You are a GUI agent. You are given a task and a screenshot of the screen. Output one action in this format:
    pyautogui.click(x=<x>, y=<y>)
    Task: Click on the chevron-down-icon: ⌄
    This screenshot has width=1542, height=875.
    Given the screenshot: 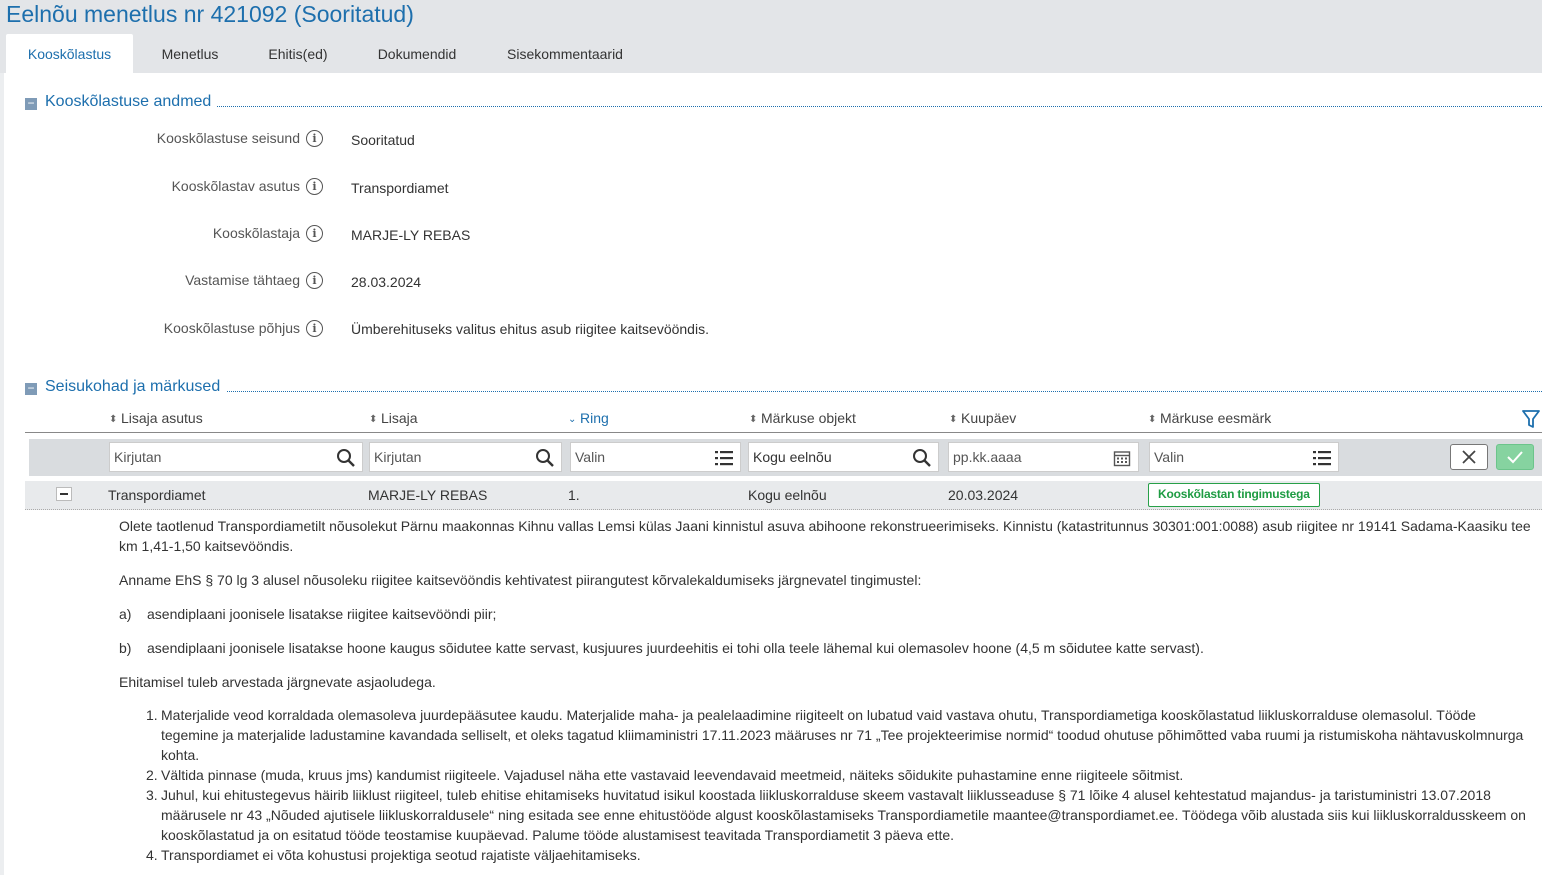 What is the action you would take?
    pyautogui.click(x=572, y=419)
    